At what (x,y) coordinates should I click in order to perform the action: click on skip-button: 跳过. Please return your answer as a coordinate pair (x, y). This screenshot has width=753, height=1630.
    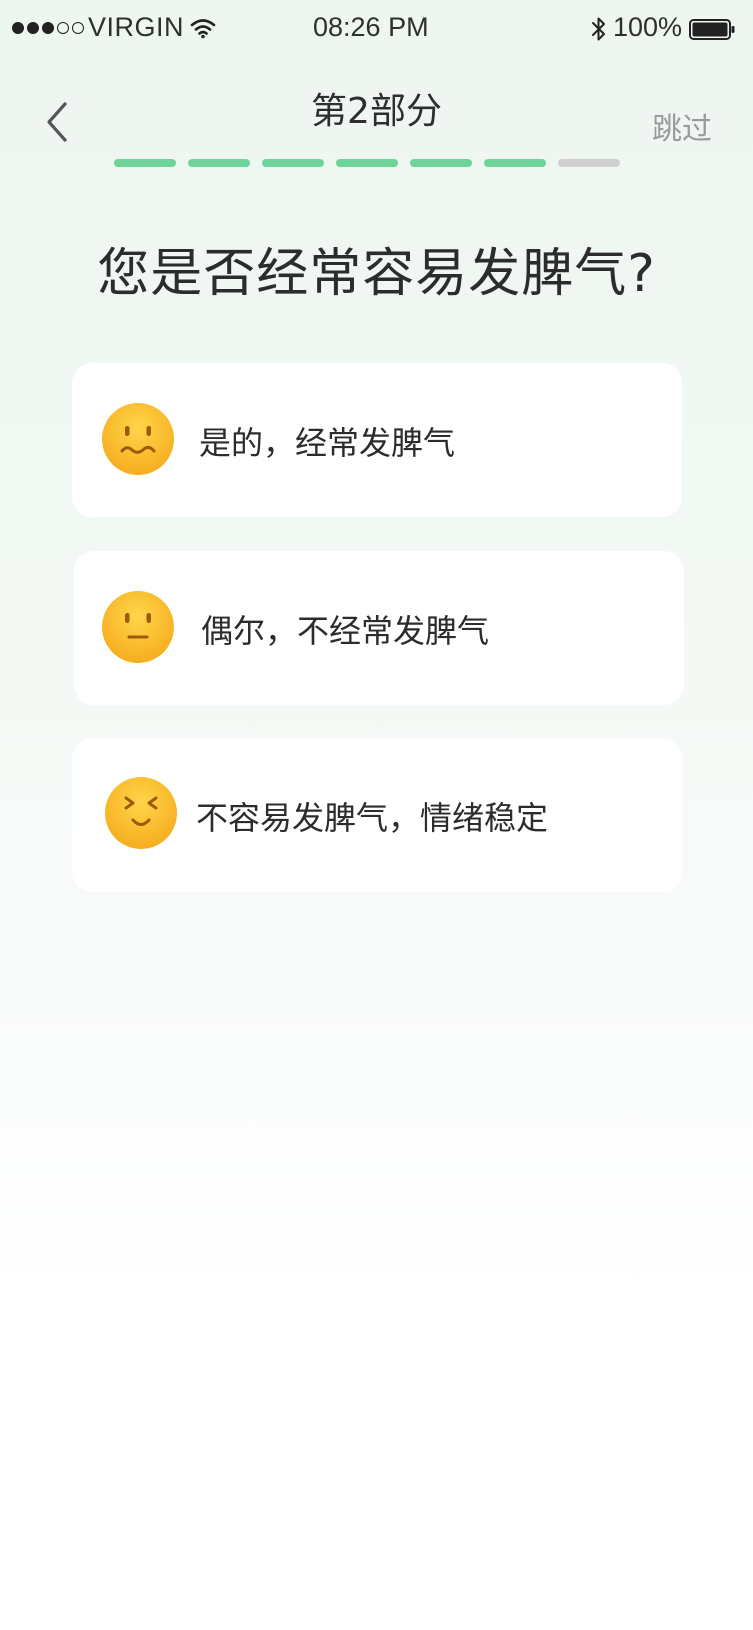
    Looking at the image, I should click on (682, 126).